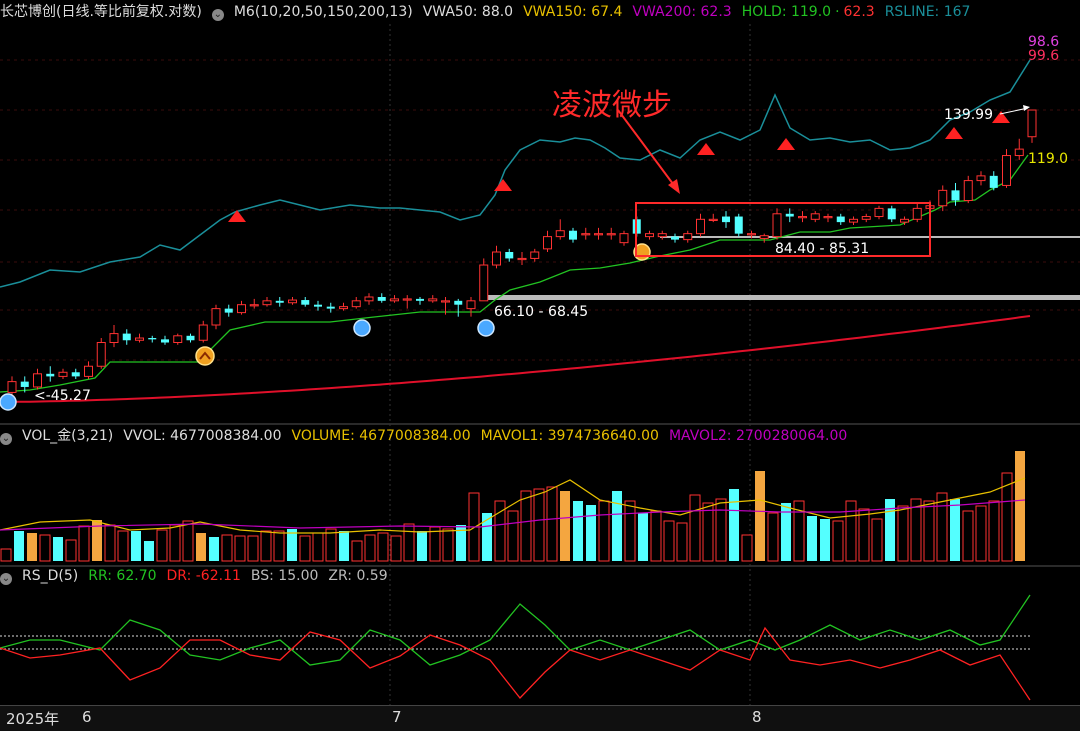  What do you see at coordinates (284, 576) in the screenshot?
I see `bs-value: BS: 15.00` at bounding box center [284, 576].